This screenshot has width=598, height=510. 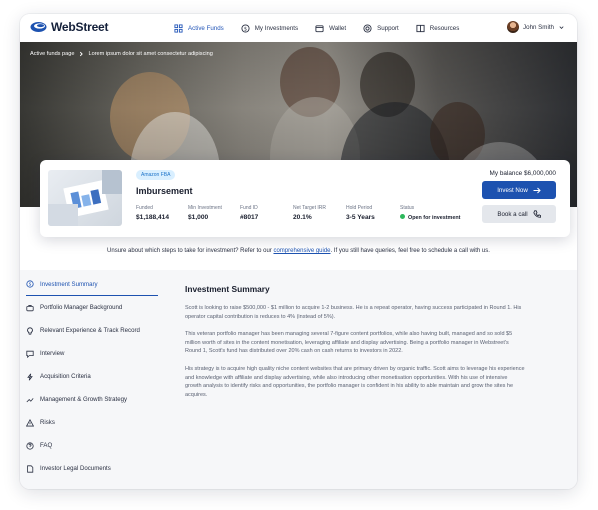 What do you see at coordinates (227, 289) in the screenshot?
I see `section-heading: Investment Summary` at bounding box center [227, 289].